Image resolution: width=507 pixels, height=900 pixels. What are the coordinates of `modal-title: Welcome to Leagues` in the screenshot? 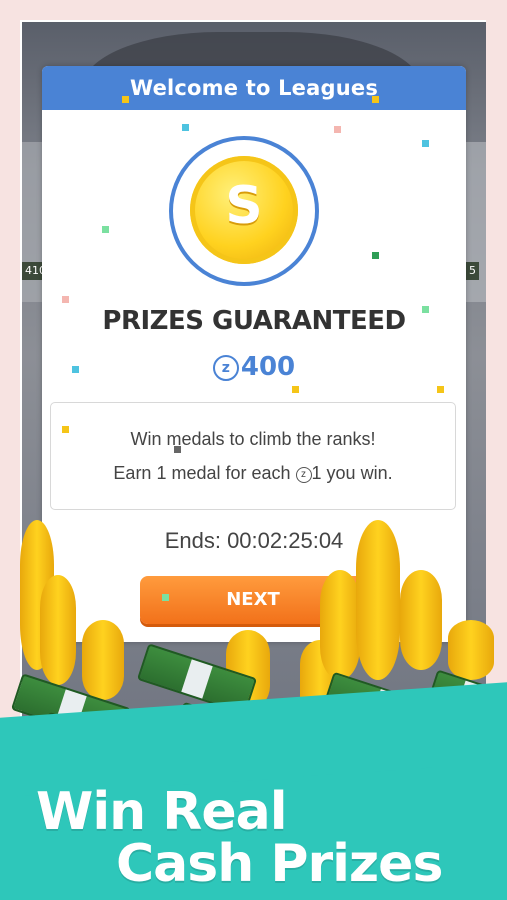 It's located at (254, 88).